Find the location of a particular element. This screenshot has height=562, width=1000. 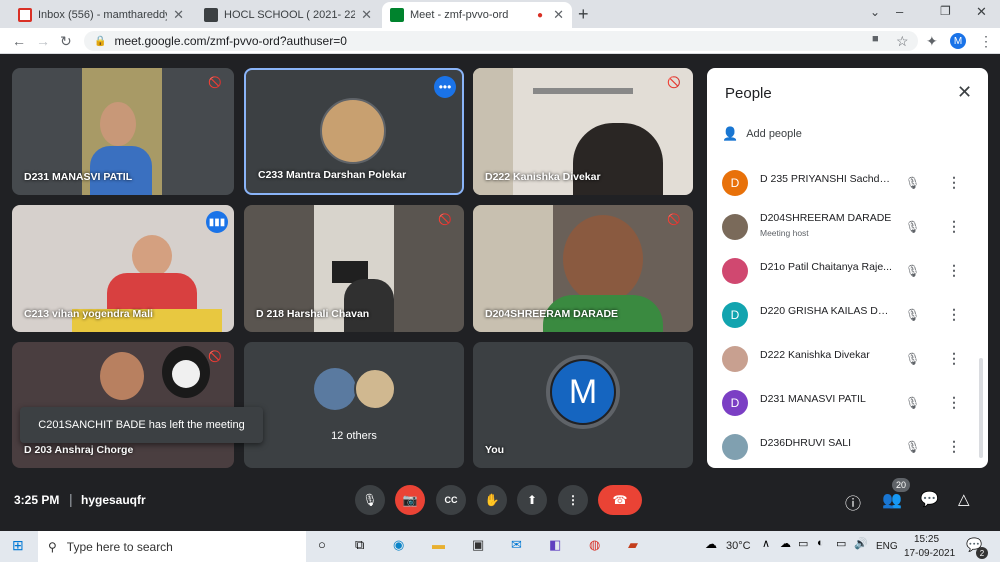

participant-row: D222 Kanishka Divekar 🎙 ⋮ is located at coordinates (847, 360).